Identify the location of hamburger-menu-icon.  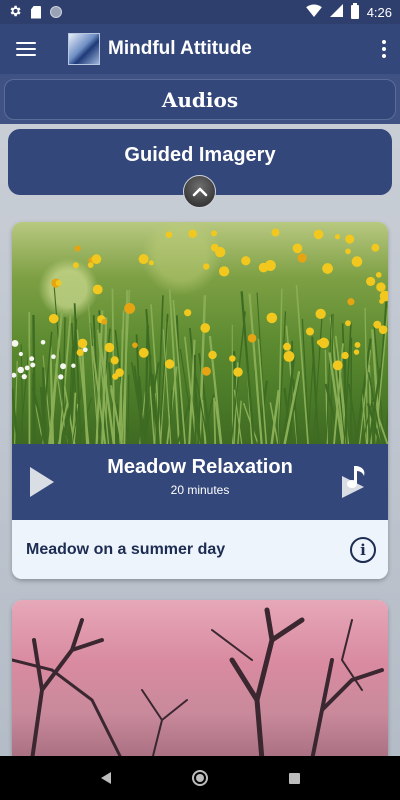
(26, 49).